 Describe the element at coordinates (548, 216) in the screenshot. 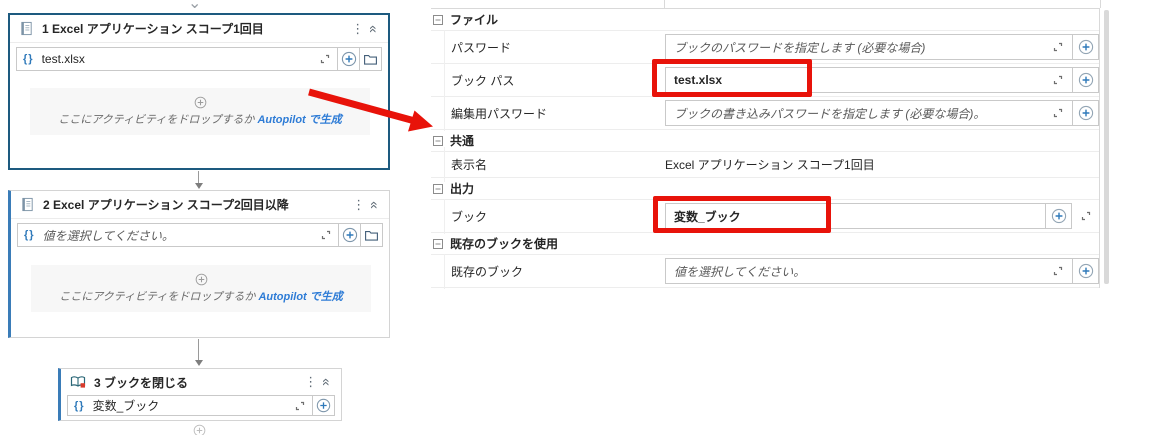

I see `property-label: ブック` at that location.